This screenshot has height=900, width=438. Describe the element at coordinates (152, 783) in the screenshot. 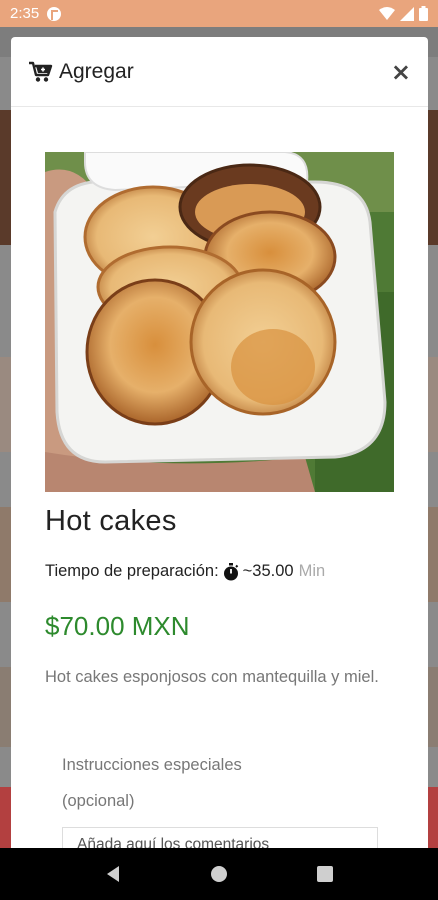

I see `special-instructions-label: Instrucciones especiales (opcional)` at that location.